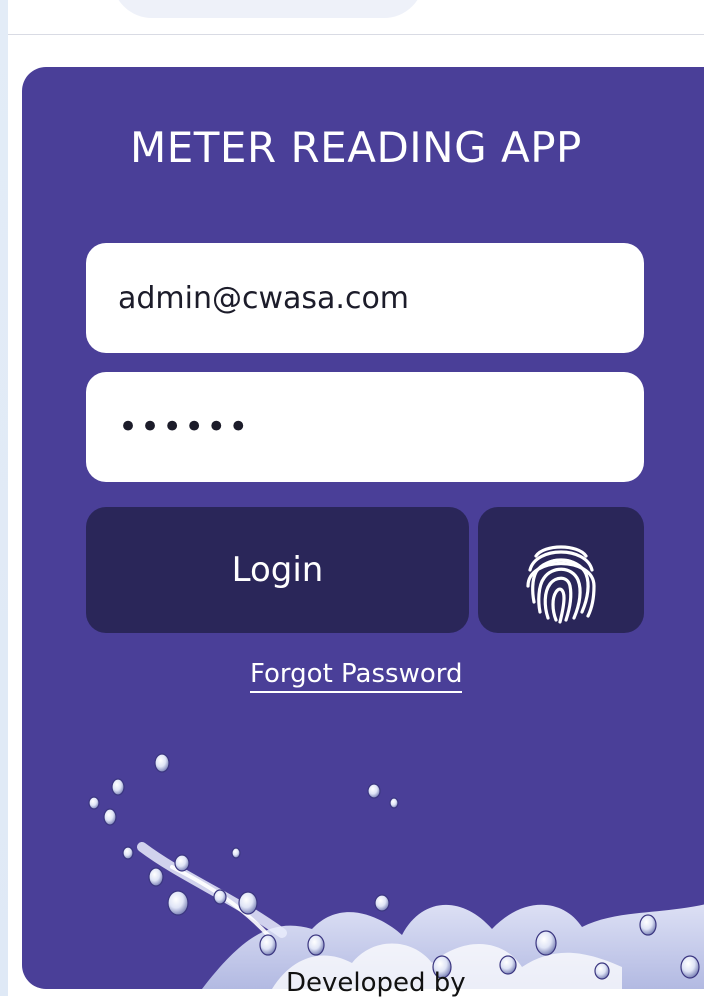  I want to click on fingerprint-login-button, so click(561, 570).